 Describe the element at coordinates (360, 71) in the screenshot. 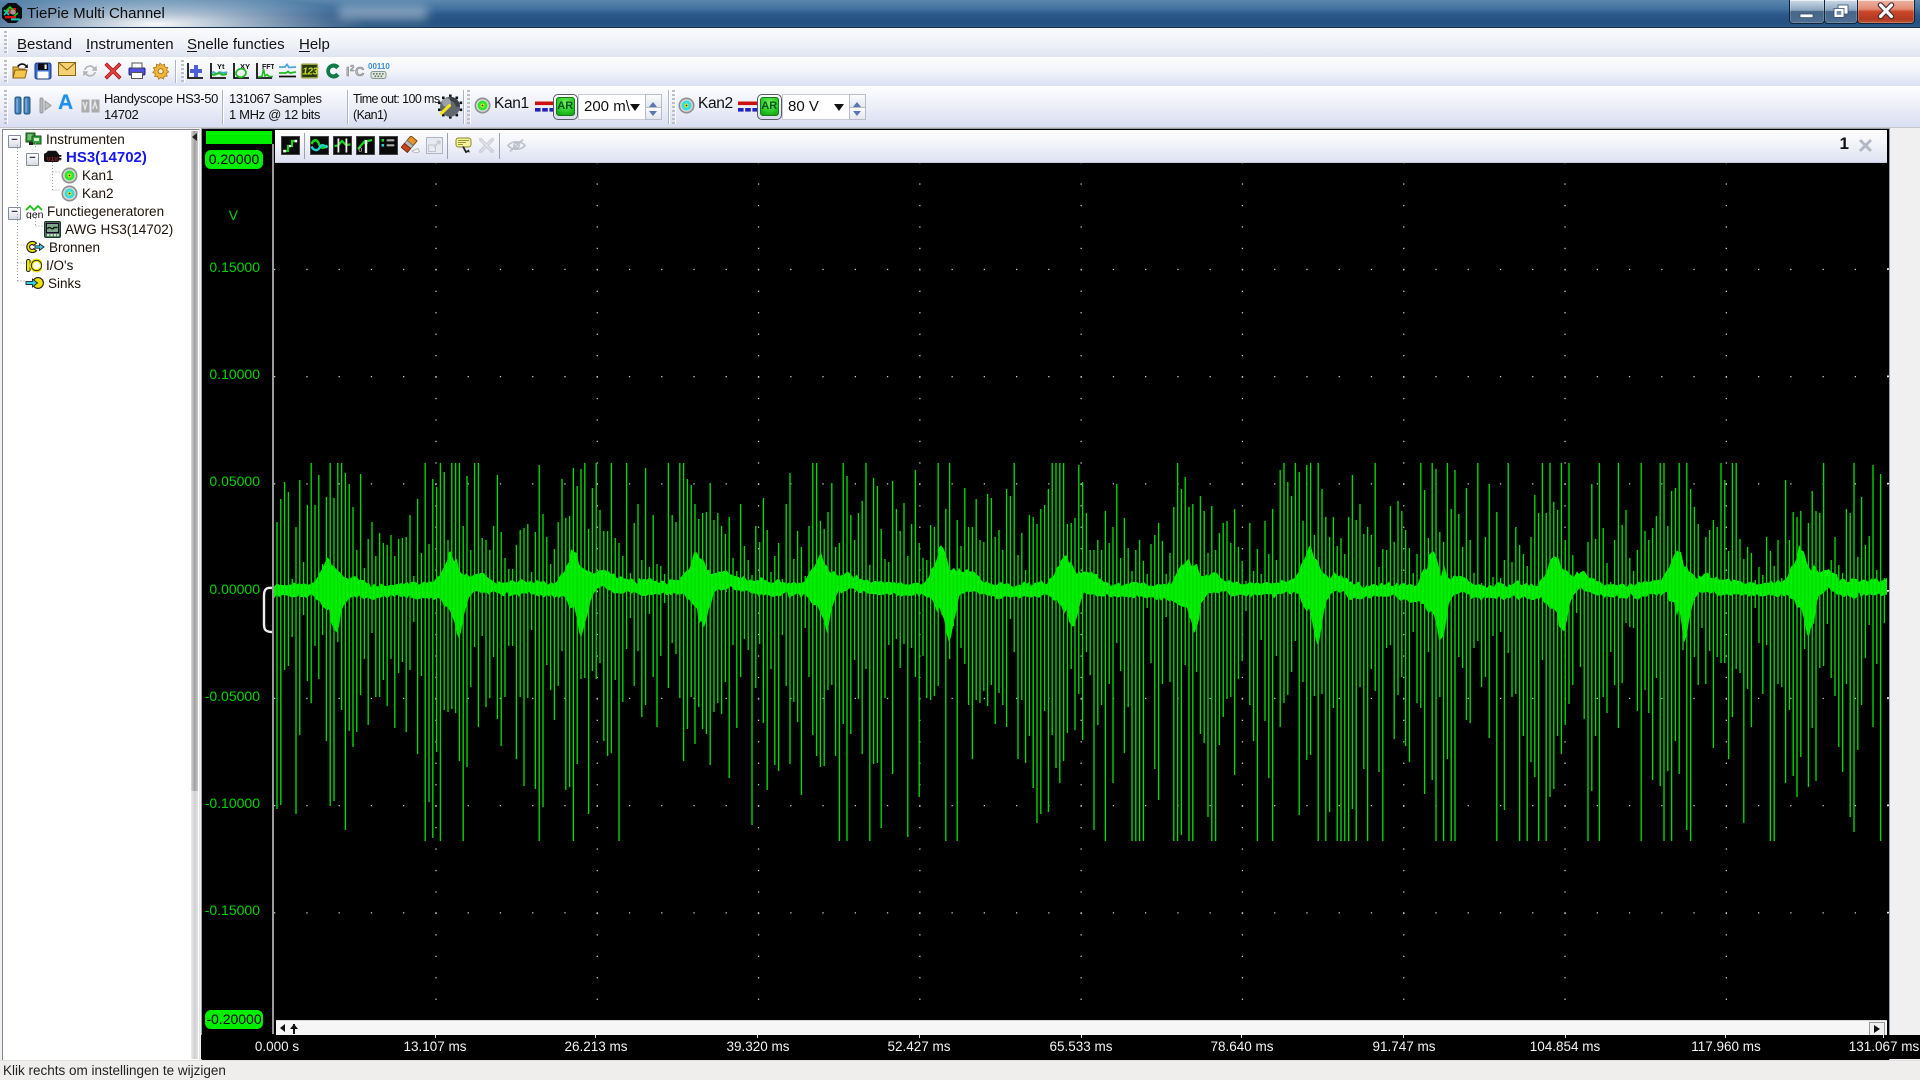

I see `svg-text: C` at that location.